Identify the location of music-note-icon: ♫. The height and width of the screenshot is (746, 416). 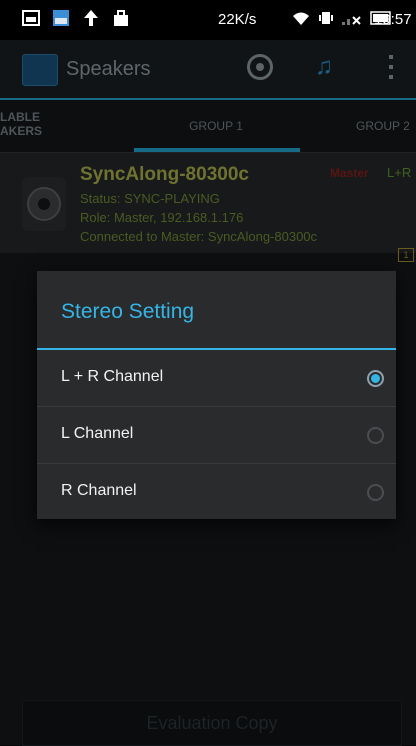
(324, 67).